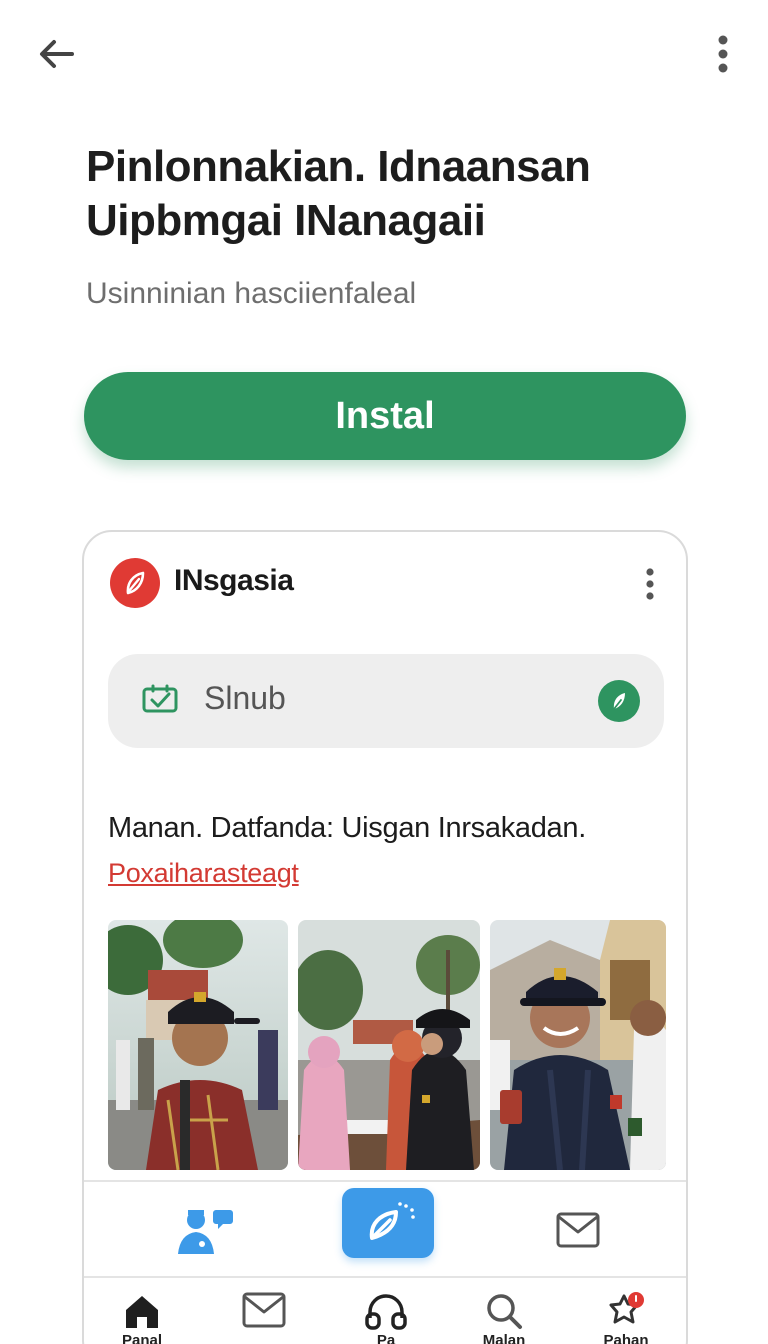 This screenshot has height=1344, width=768. I want to click on gallery-photo-women-table, so click(389, 1045).